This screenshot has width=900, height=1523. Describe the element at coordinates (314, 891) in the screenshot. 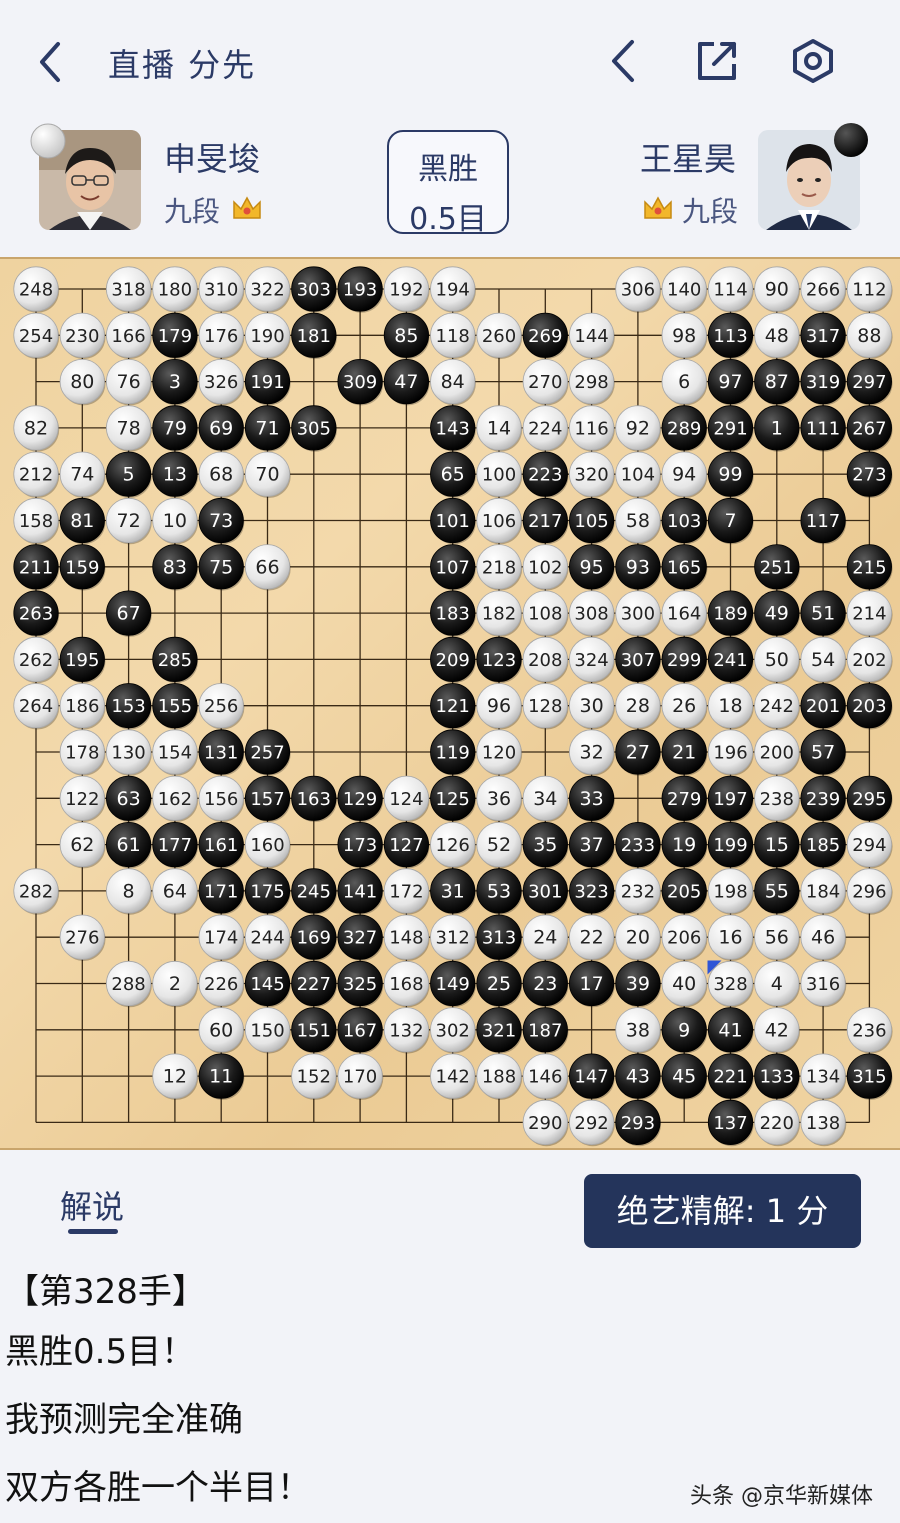

I see `move-number: 245` at that location.